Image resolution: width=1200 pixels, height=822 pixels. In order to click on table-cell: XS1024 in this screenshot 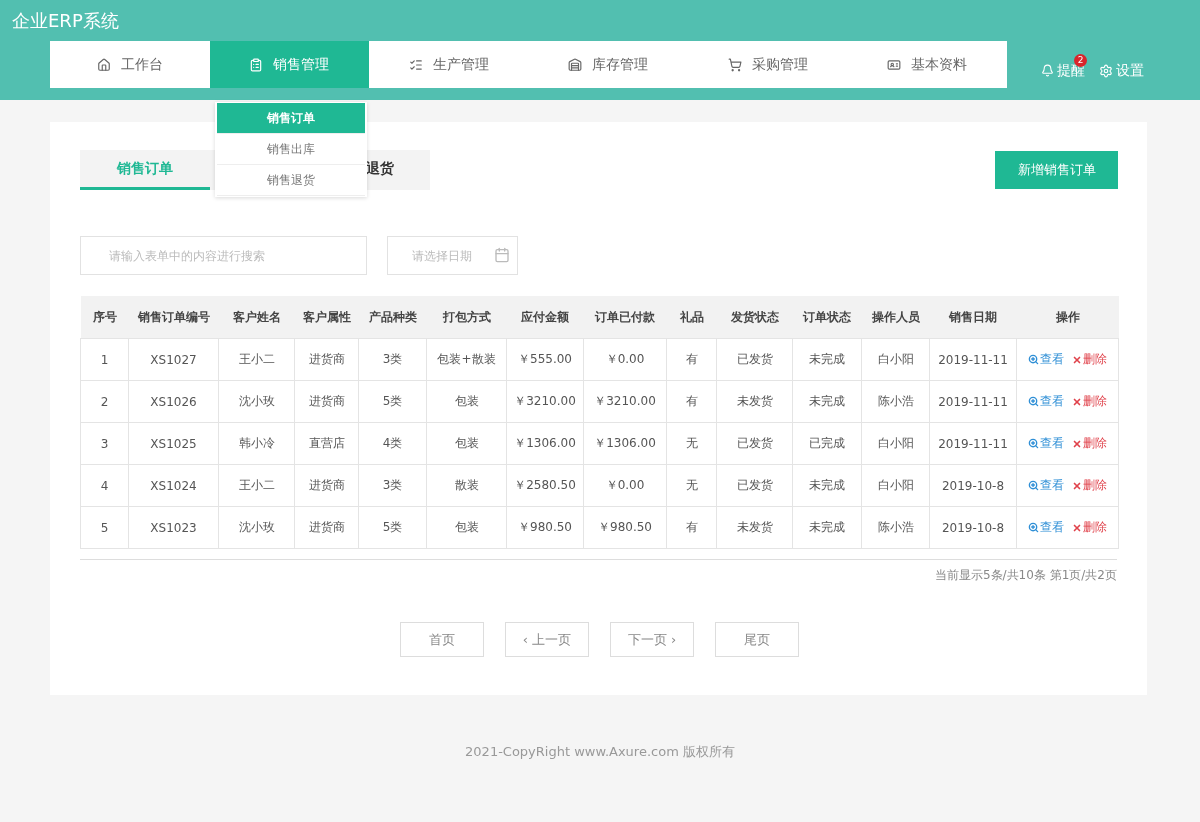, I will do `click(173, 485)`.